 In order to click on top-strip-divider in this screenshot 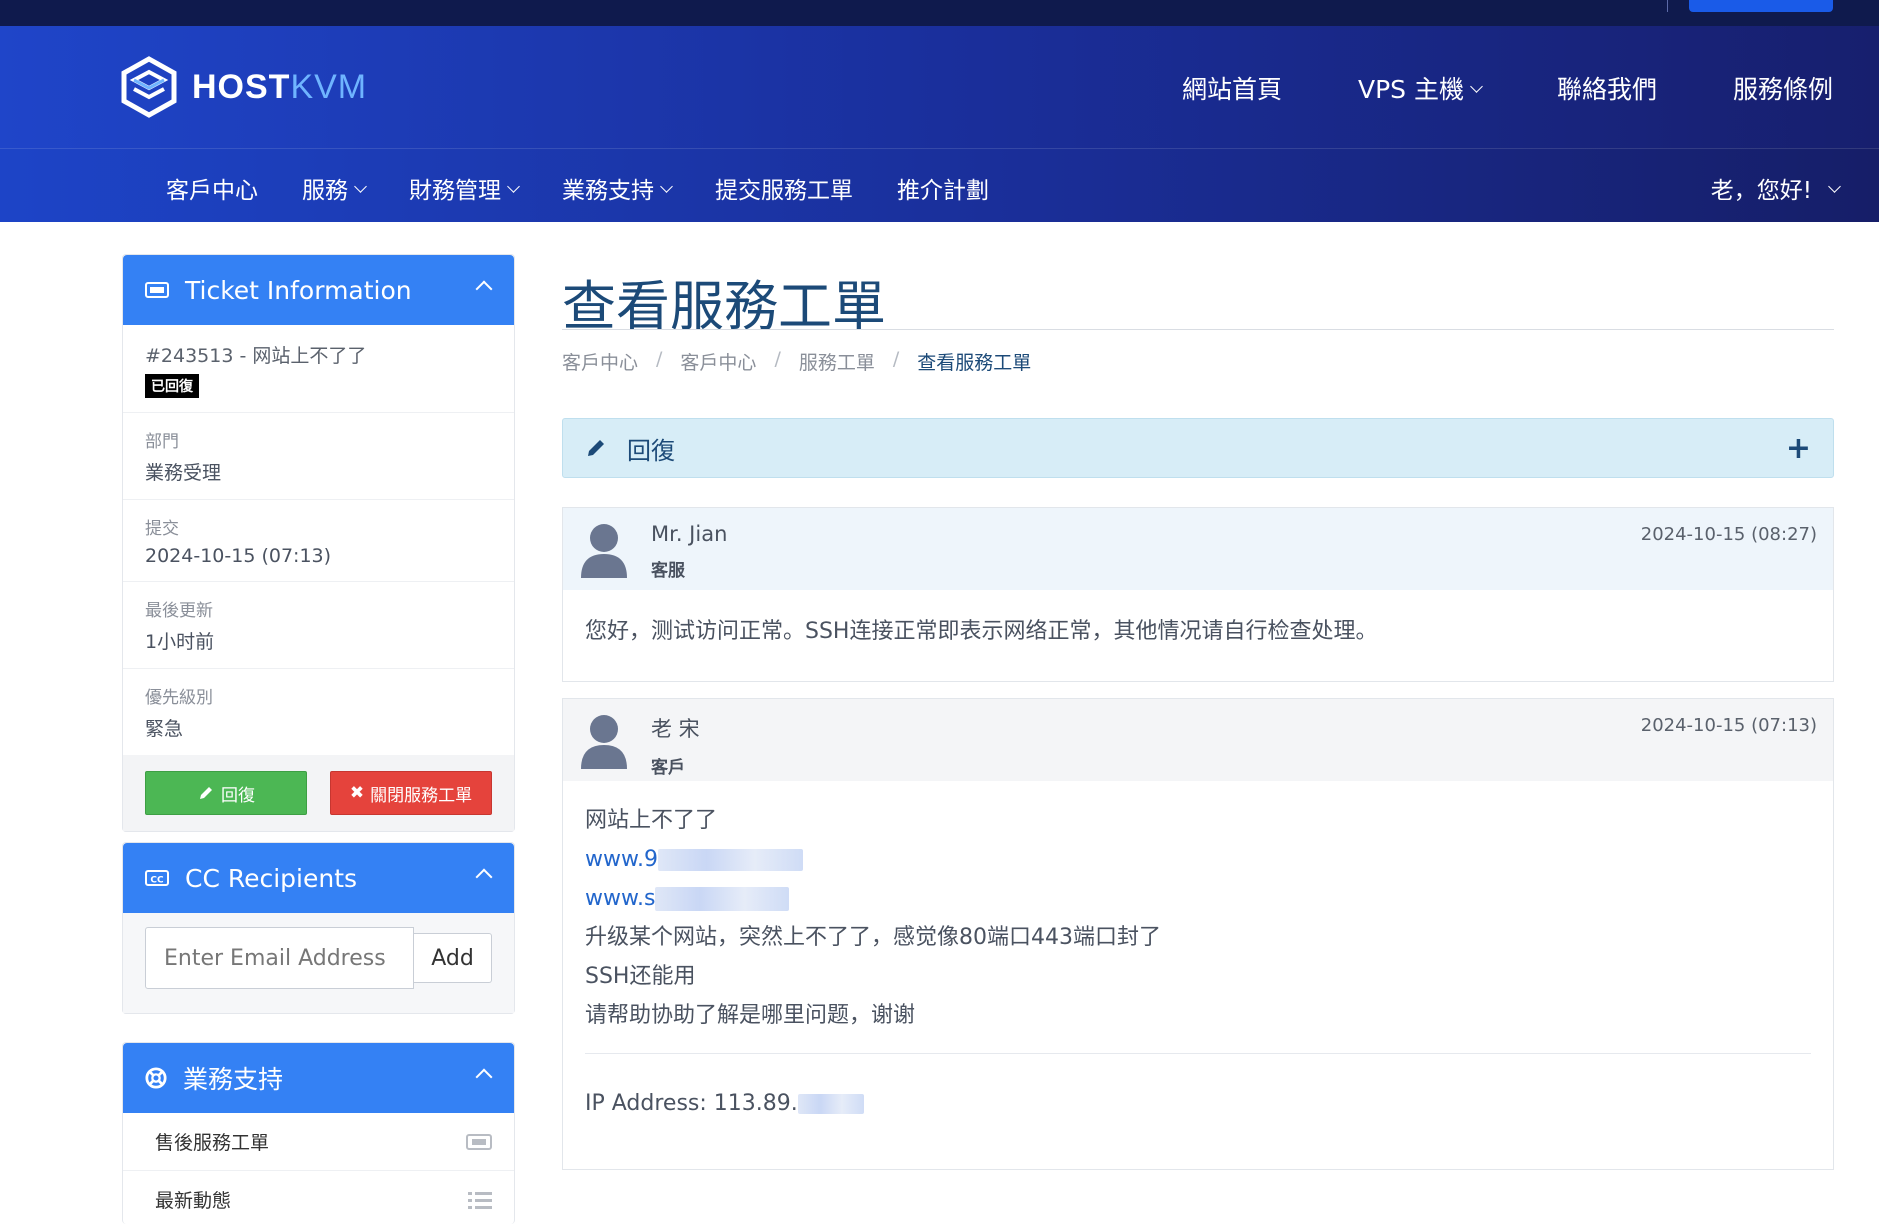, I will do `click(1667, 6)`.